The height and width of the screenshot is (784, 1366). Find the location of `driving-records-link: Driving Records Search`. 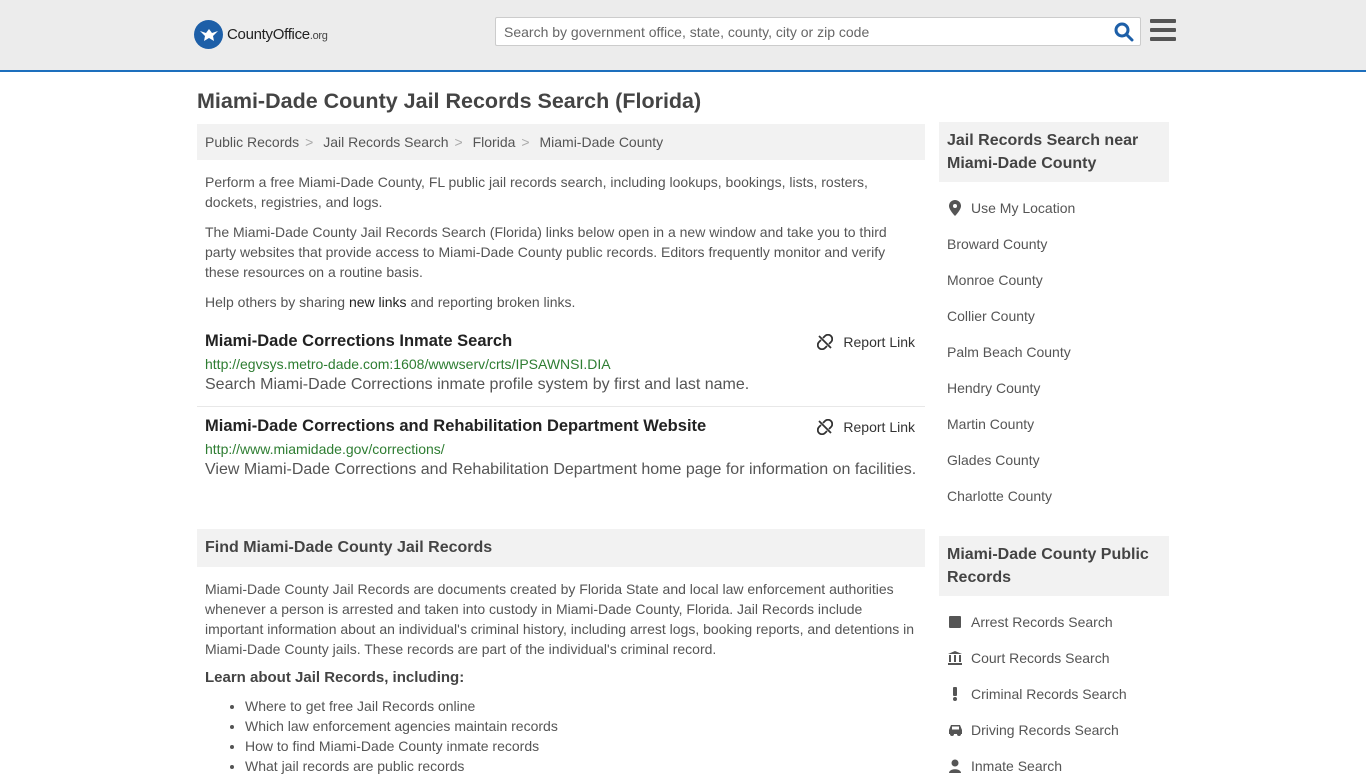

driving-records-link: Driving Records Search is located at coordinates (1045, 730).